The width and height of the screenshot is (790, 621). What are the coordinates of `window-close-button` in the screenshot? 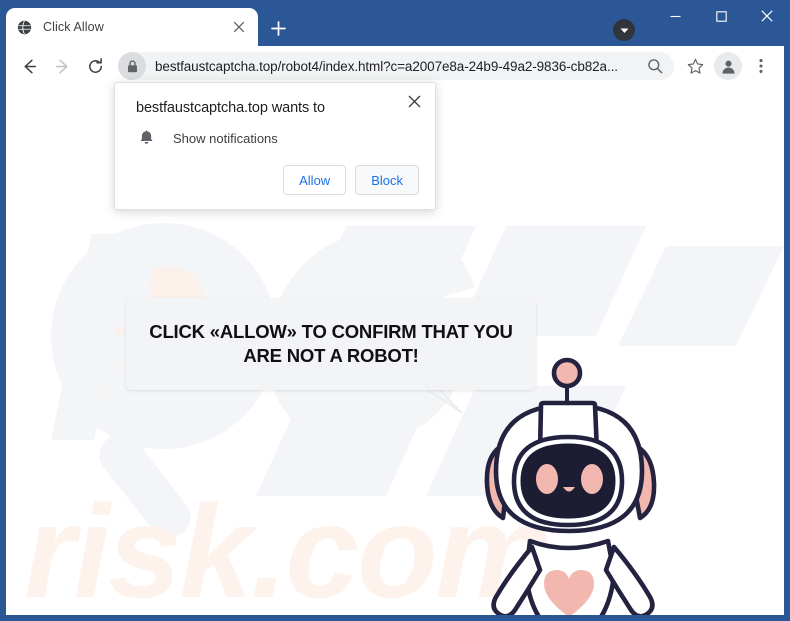 It's located at (767, 16).